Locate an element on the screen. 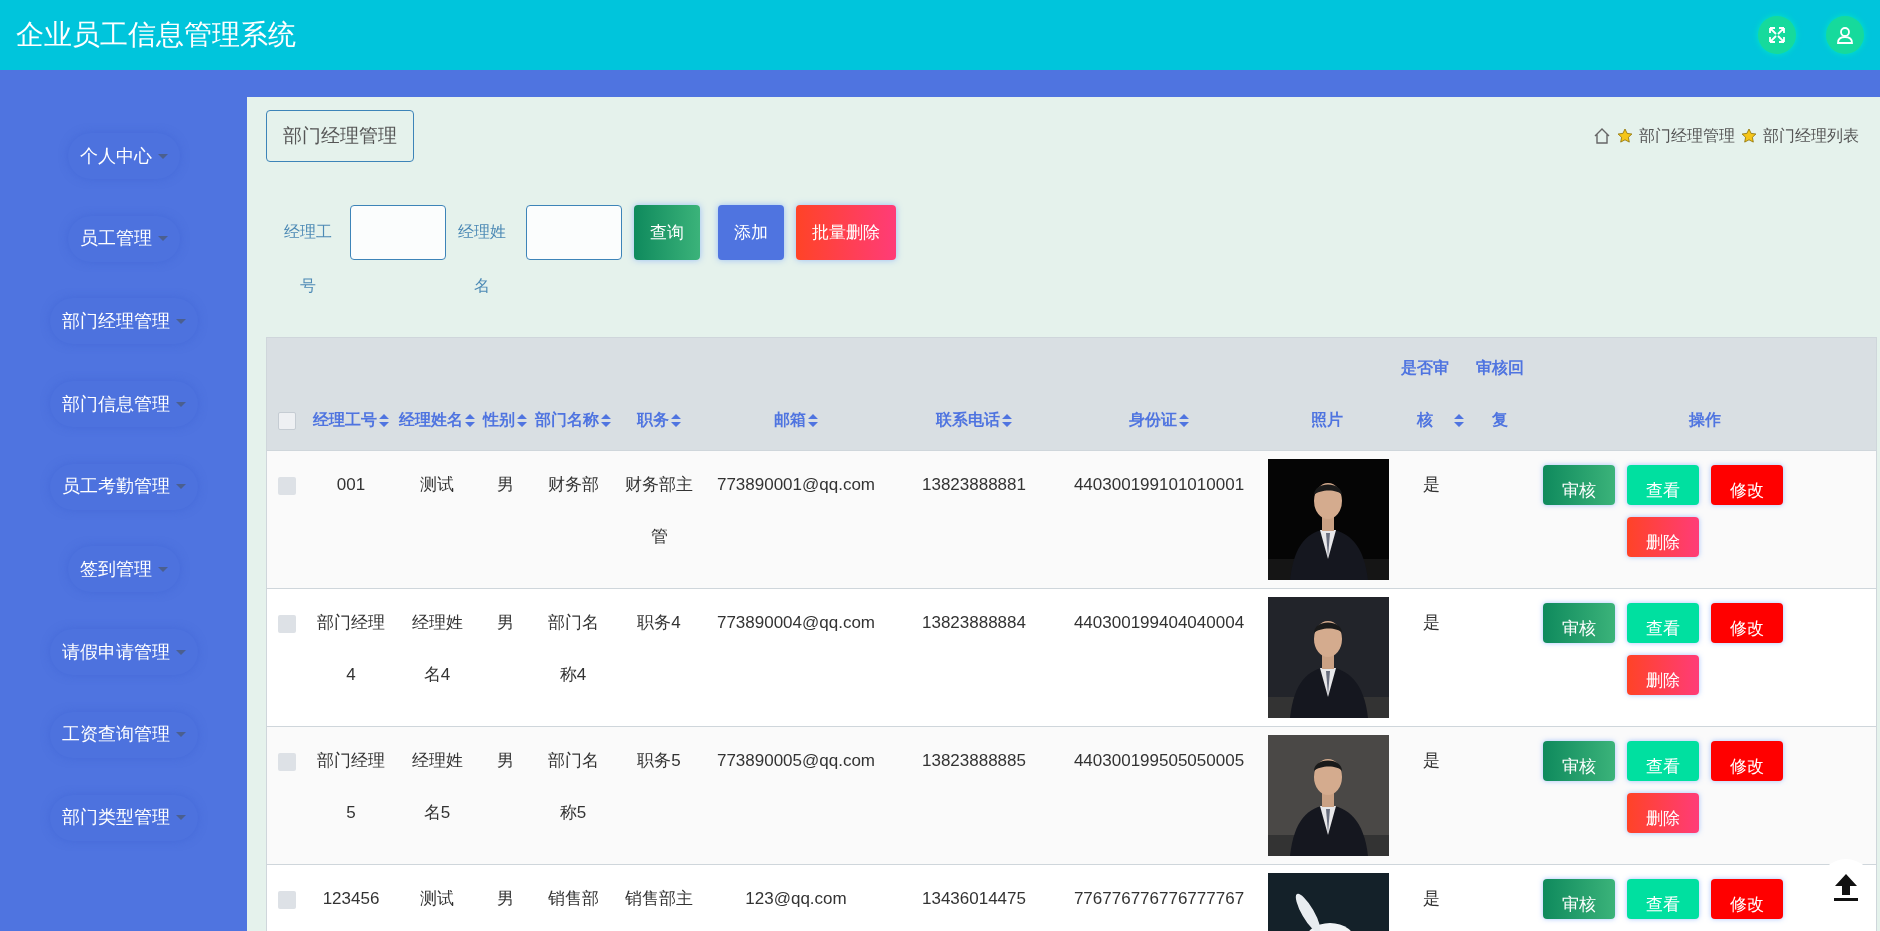 The width and height of the screenshot is (1880, 931). user-icon is located at coordinates (1845, 35).